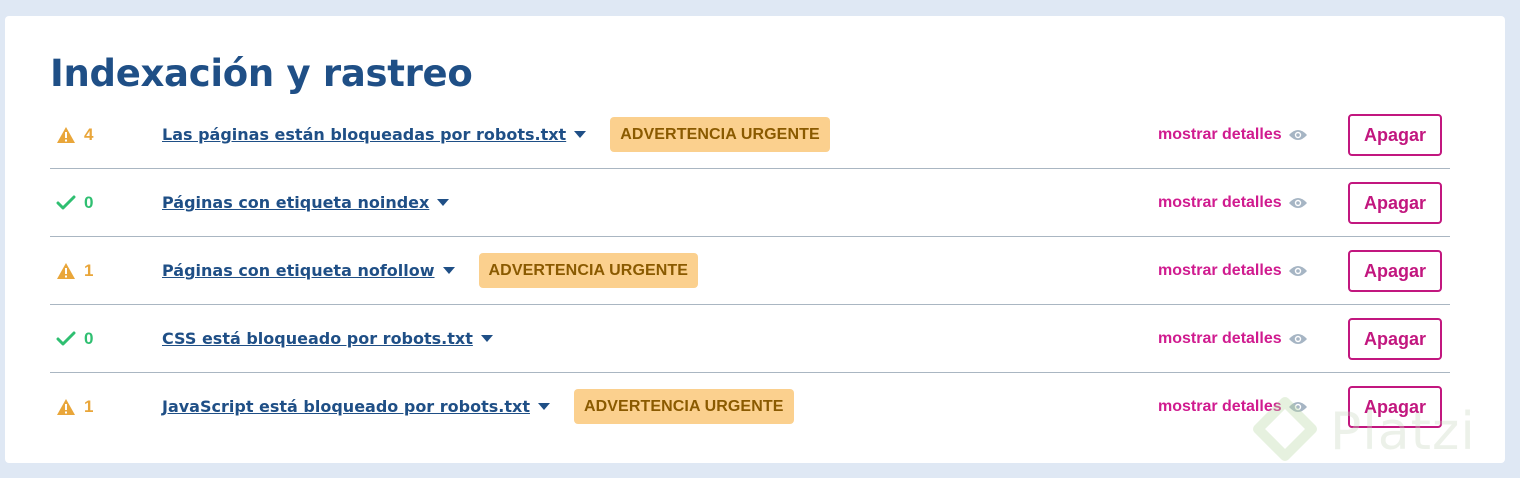  What do you see at coordinates (89, 134) in the screenshot?
I see `issue-count: 4` at bounding box center [89, 134].